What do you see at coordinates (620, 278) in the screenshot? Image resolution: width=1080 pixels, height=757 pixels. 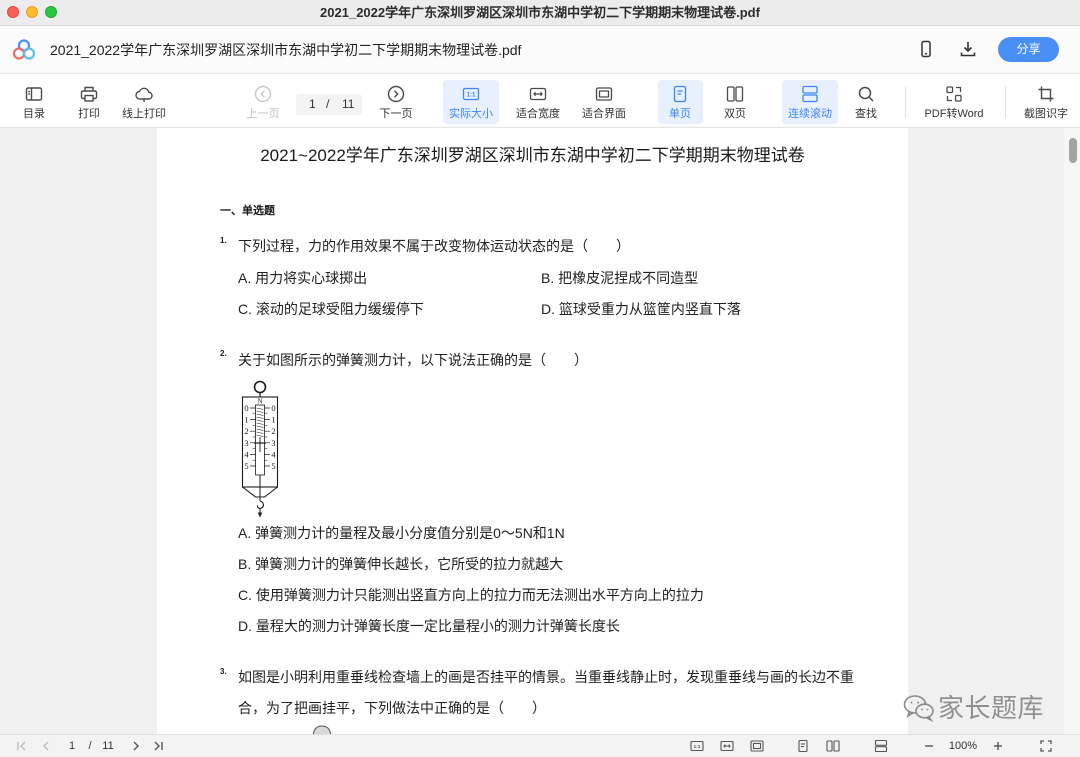 I see `option-b: B. 把橡皮泥捏成不同造型` at bounding box center [620, 278].